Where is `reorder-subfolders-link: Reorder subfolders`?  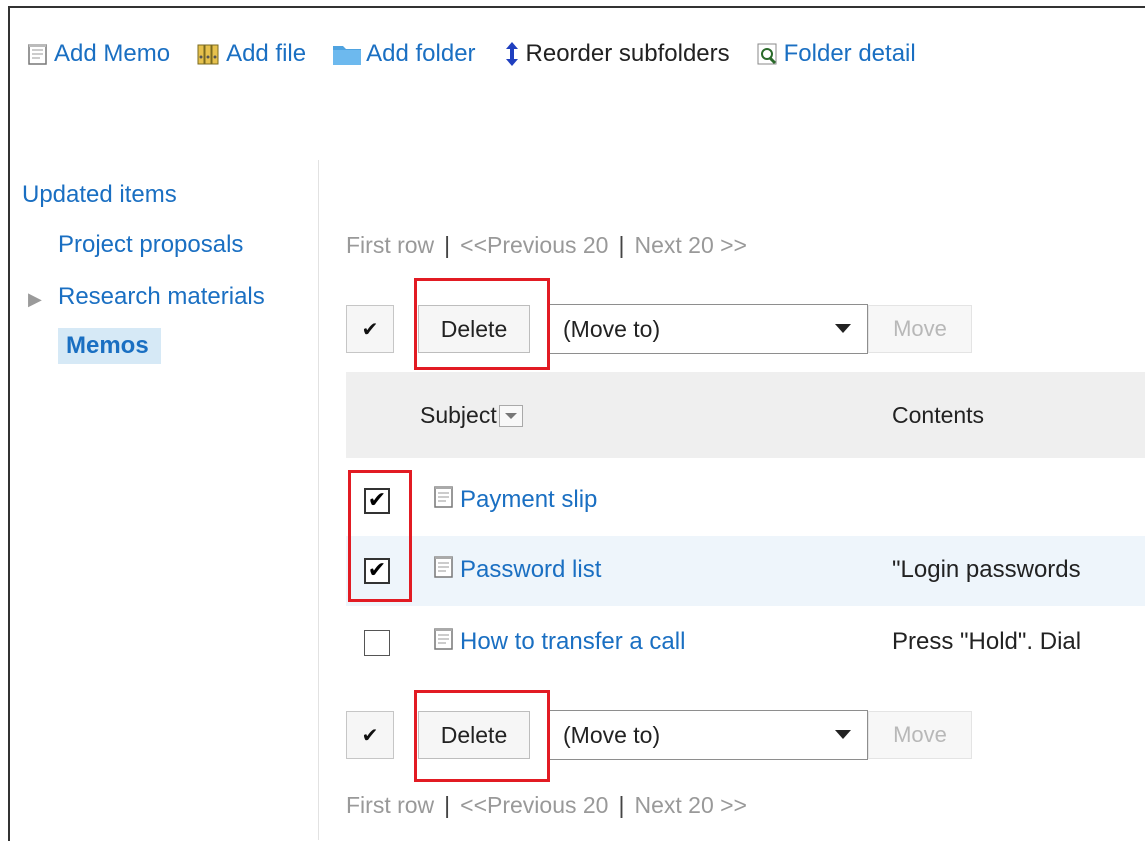 reorder-subfolders-link: Reorder subfolders is located at coordinates (616, 54).